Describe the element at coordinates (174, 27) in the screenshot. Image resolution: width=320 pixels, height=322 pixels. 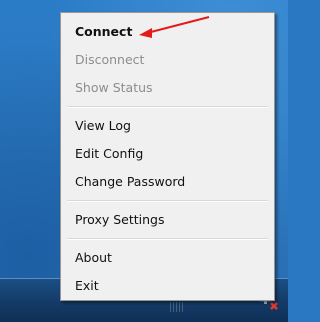
I see `annotation-arrow` at that location.